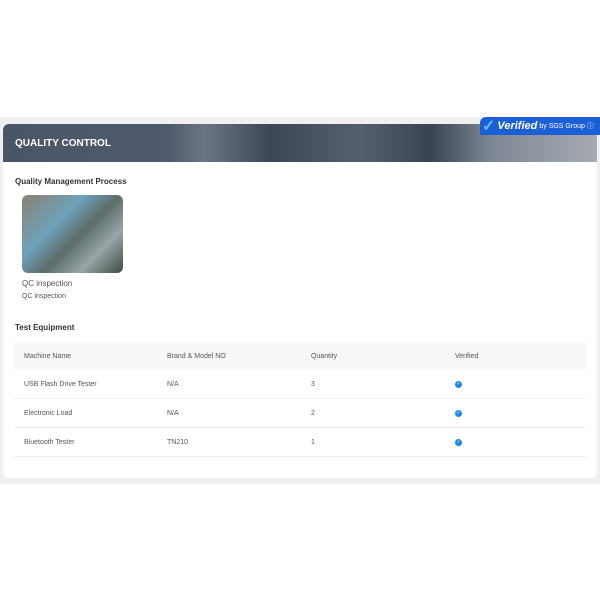 The height and width of the screenshot is (600, 600). I want to click on section-title: QUALITY CONTROL, so click(63, 143).